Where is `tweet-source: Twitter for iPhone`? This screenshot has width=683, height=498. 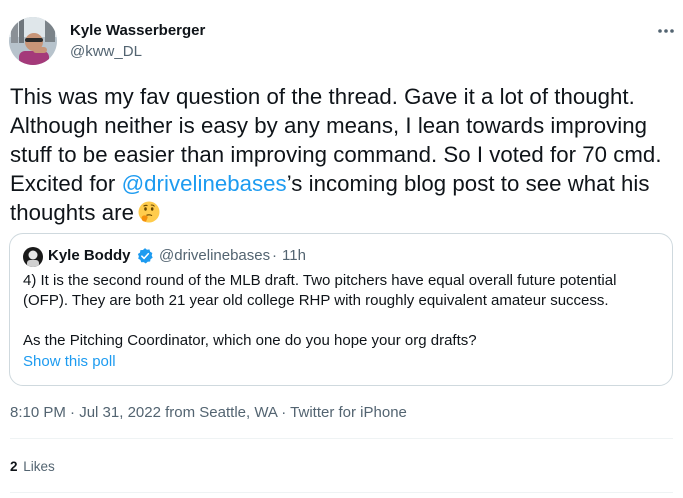
tweet-source: Twitter for iPhone is located at coordinates (348, 412).